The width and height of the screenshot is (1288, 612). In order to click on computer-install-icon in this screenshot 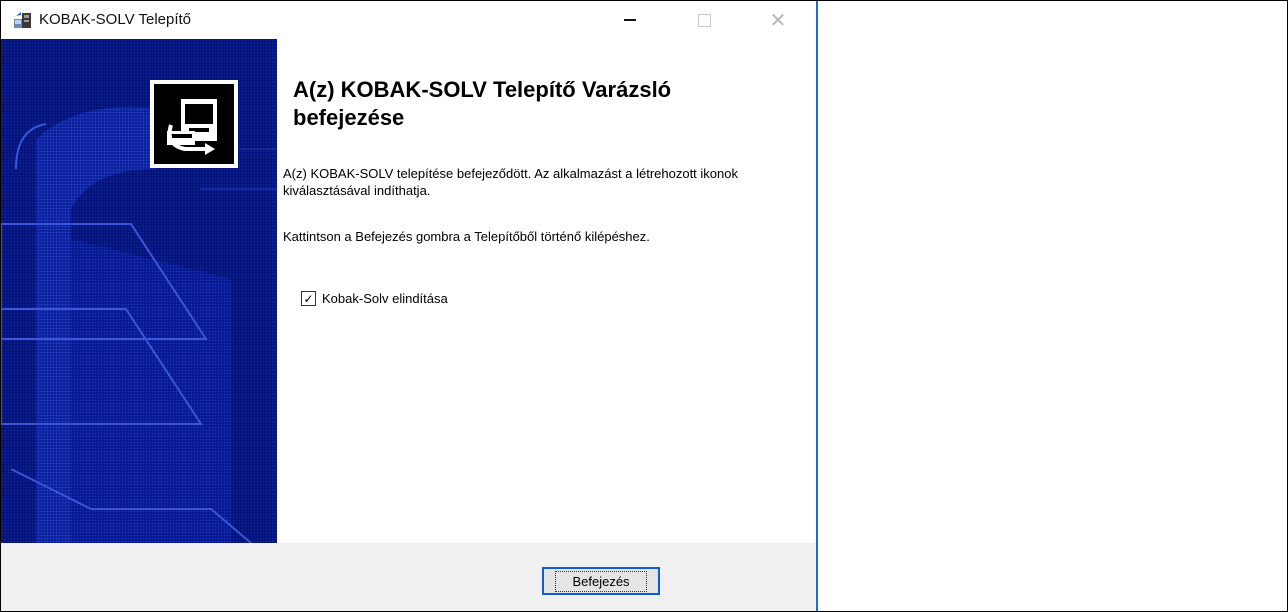, I will do `click(194, 124)`.